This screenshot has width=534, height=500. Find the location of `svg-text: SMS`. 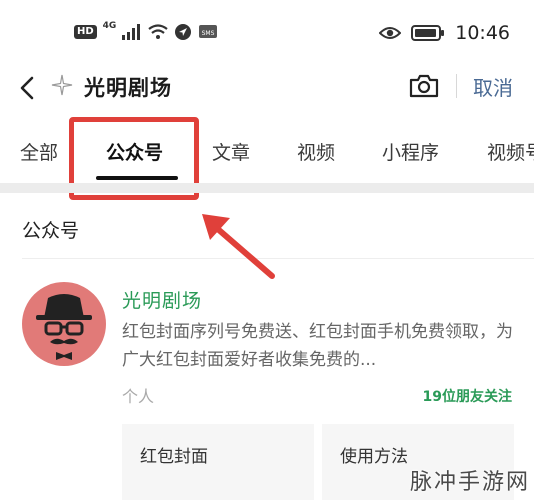

svg-text: SMS is located at coordinates (208, 33).